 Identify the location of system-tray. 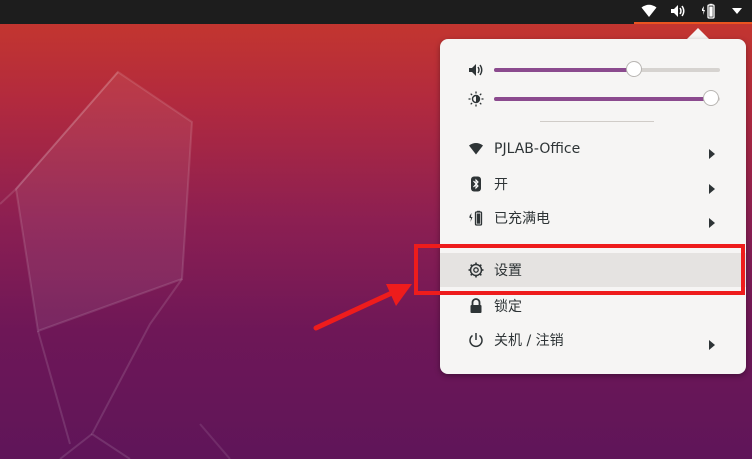
(693, 12).